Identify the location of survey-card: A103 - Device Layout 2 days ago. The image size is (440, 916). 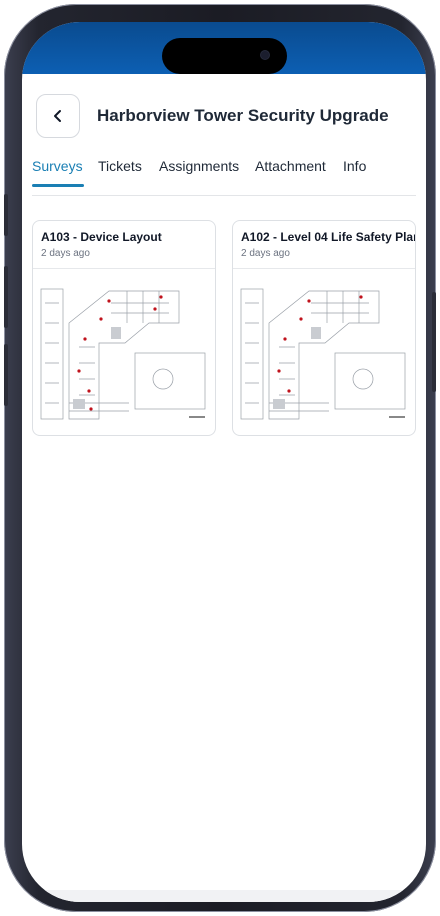
(124, 328).